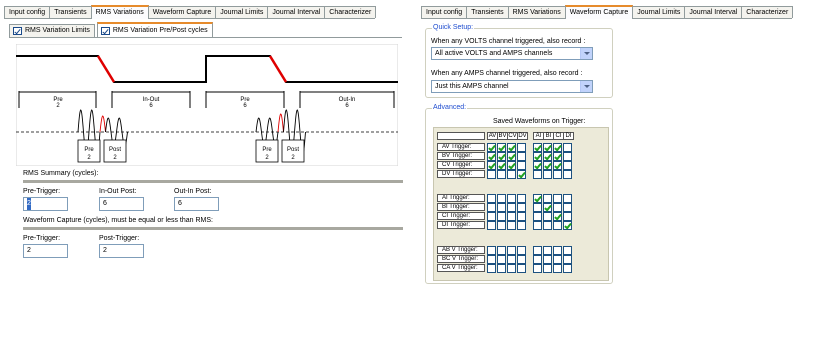  I want to click on row-trigger-button: BI Trigger:, so click(461, 207).